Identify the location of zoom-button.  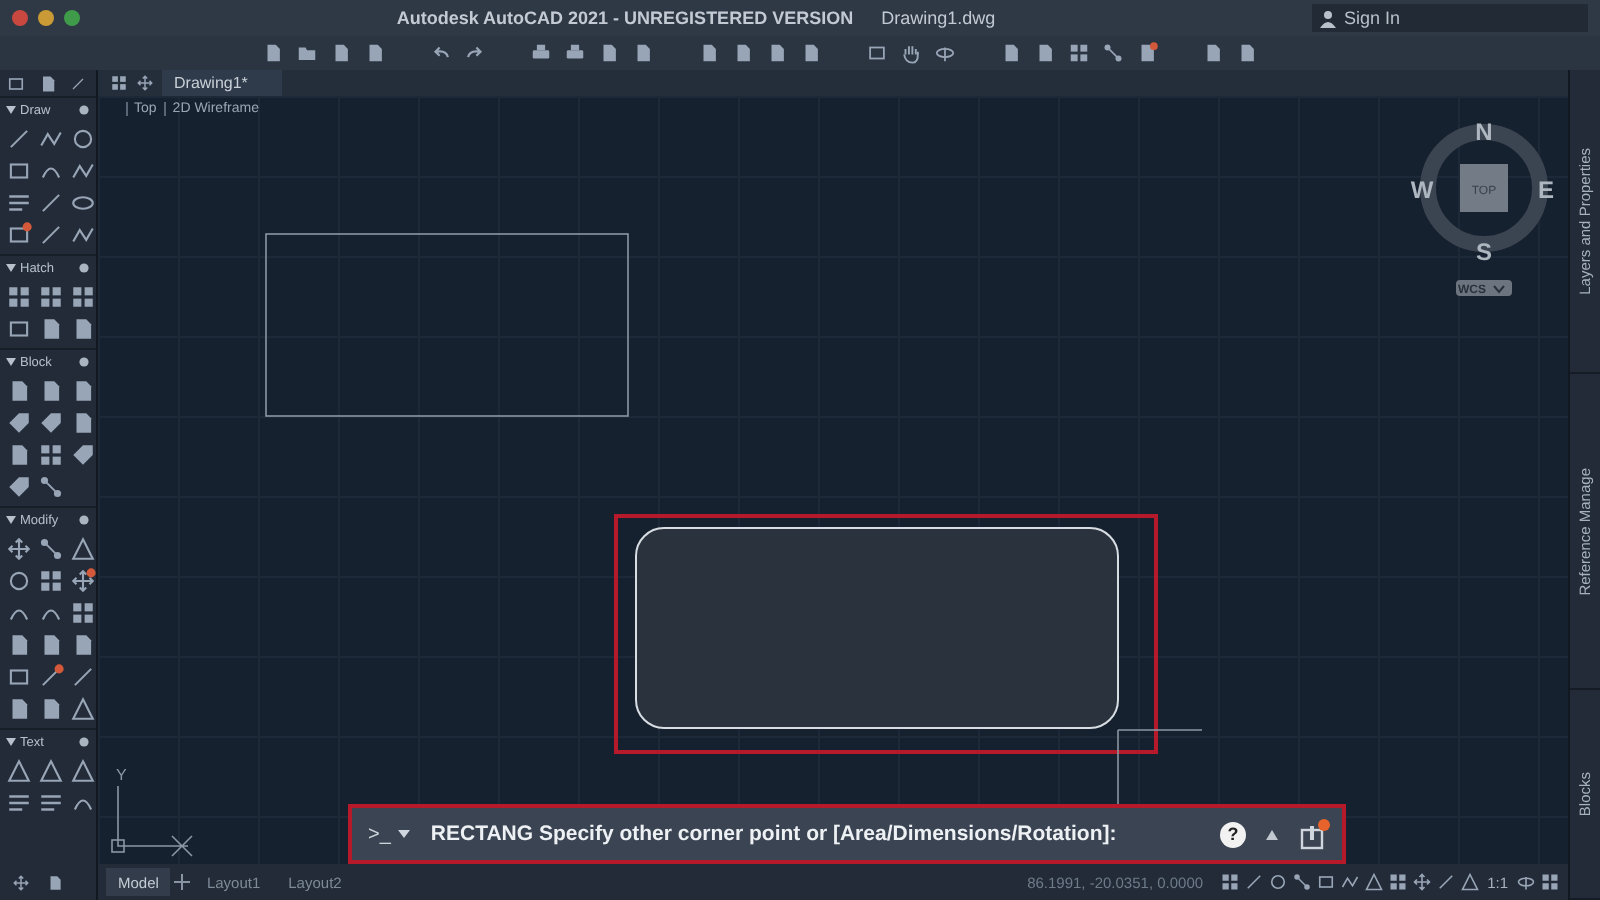
(72, 18).